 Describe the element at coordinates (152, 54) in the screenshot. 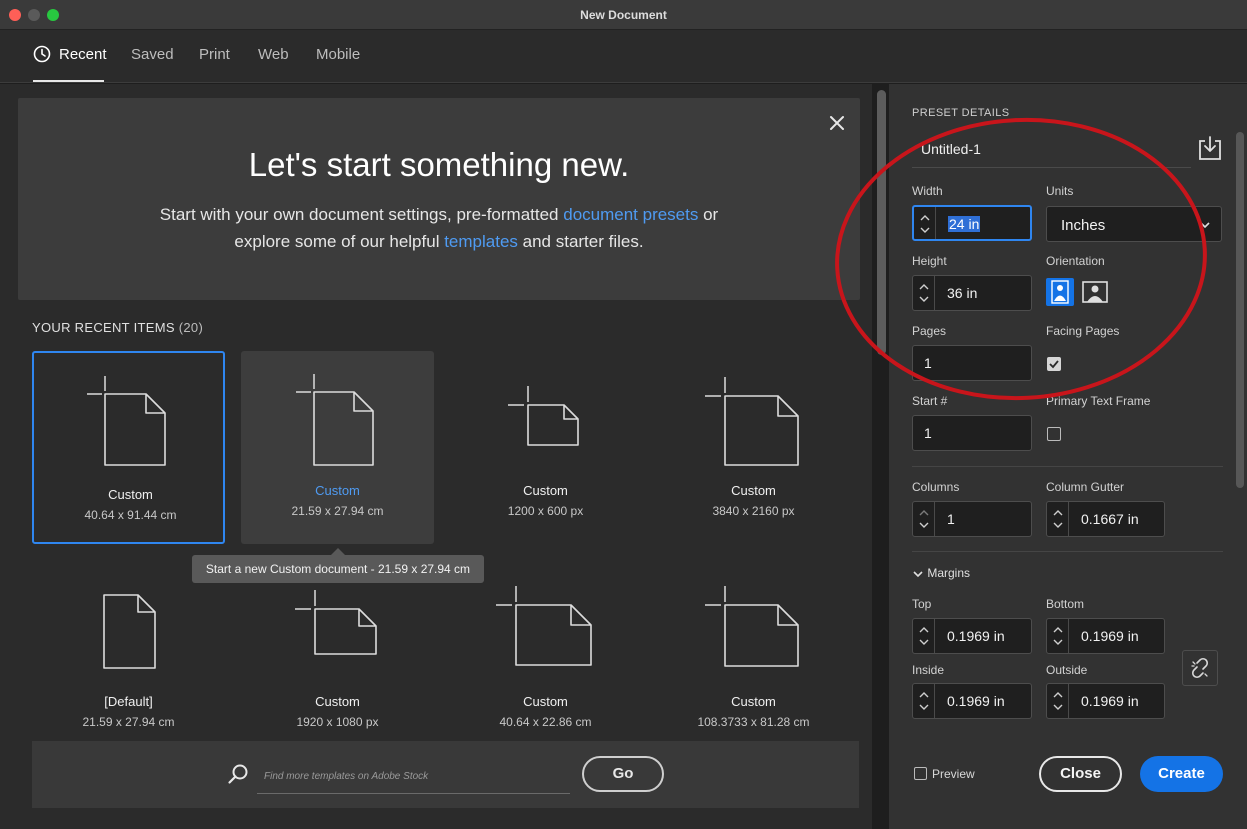

I see `tab-saved: Saved` at that location.